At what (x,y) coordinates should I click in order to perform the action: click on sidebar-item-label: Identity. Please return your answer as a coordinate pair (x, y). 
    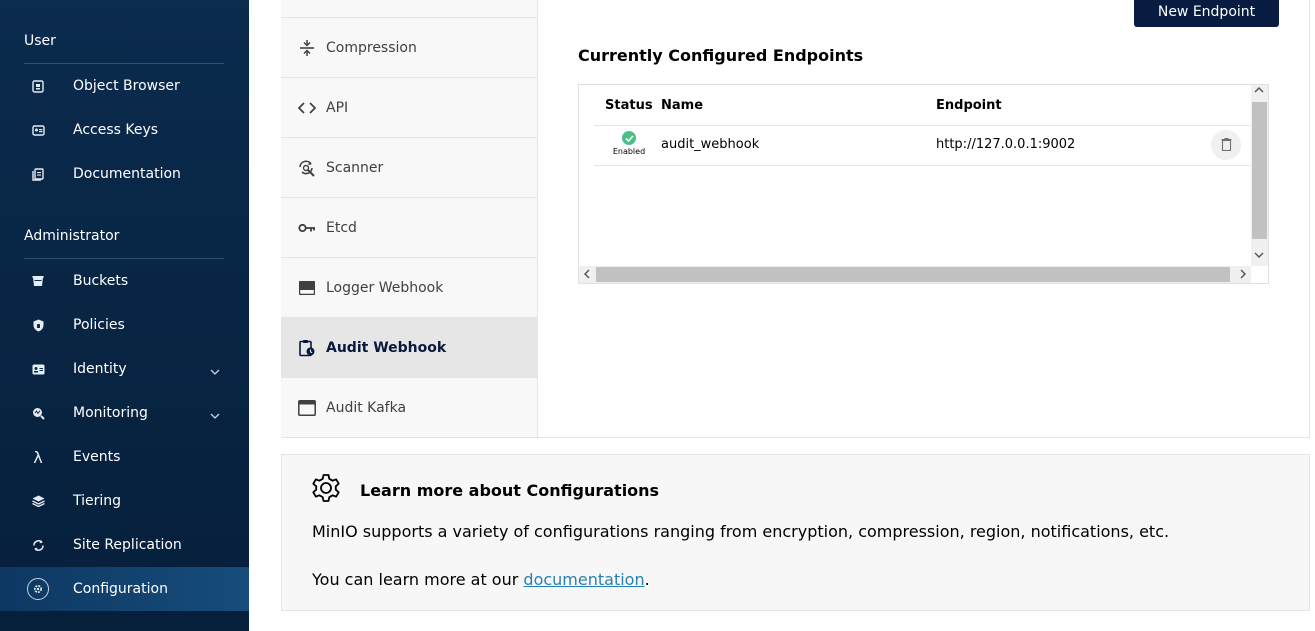
    Looking at the image, I should click on (100, 369).